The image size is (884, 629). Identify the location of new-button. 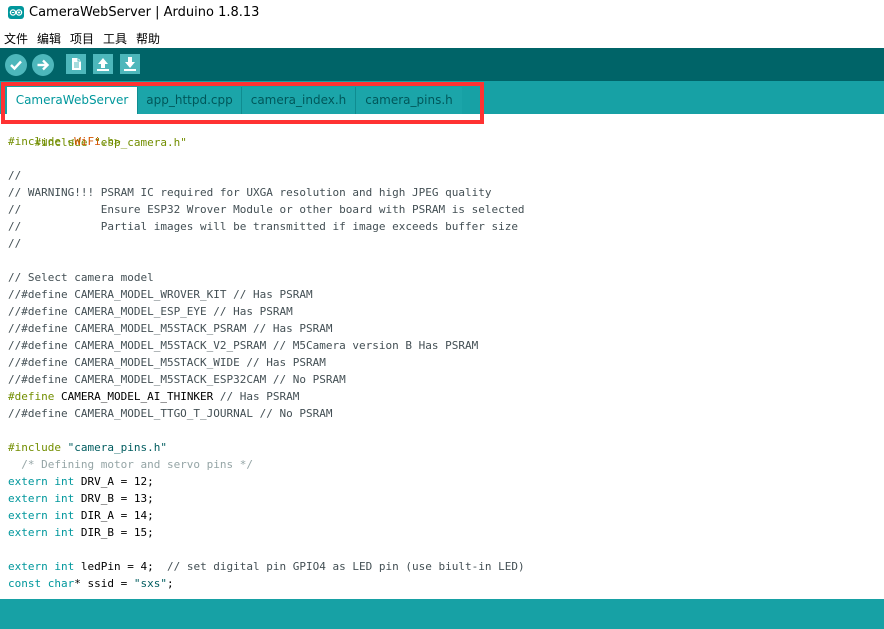
(76, 64).